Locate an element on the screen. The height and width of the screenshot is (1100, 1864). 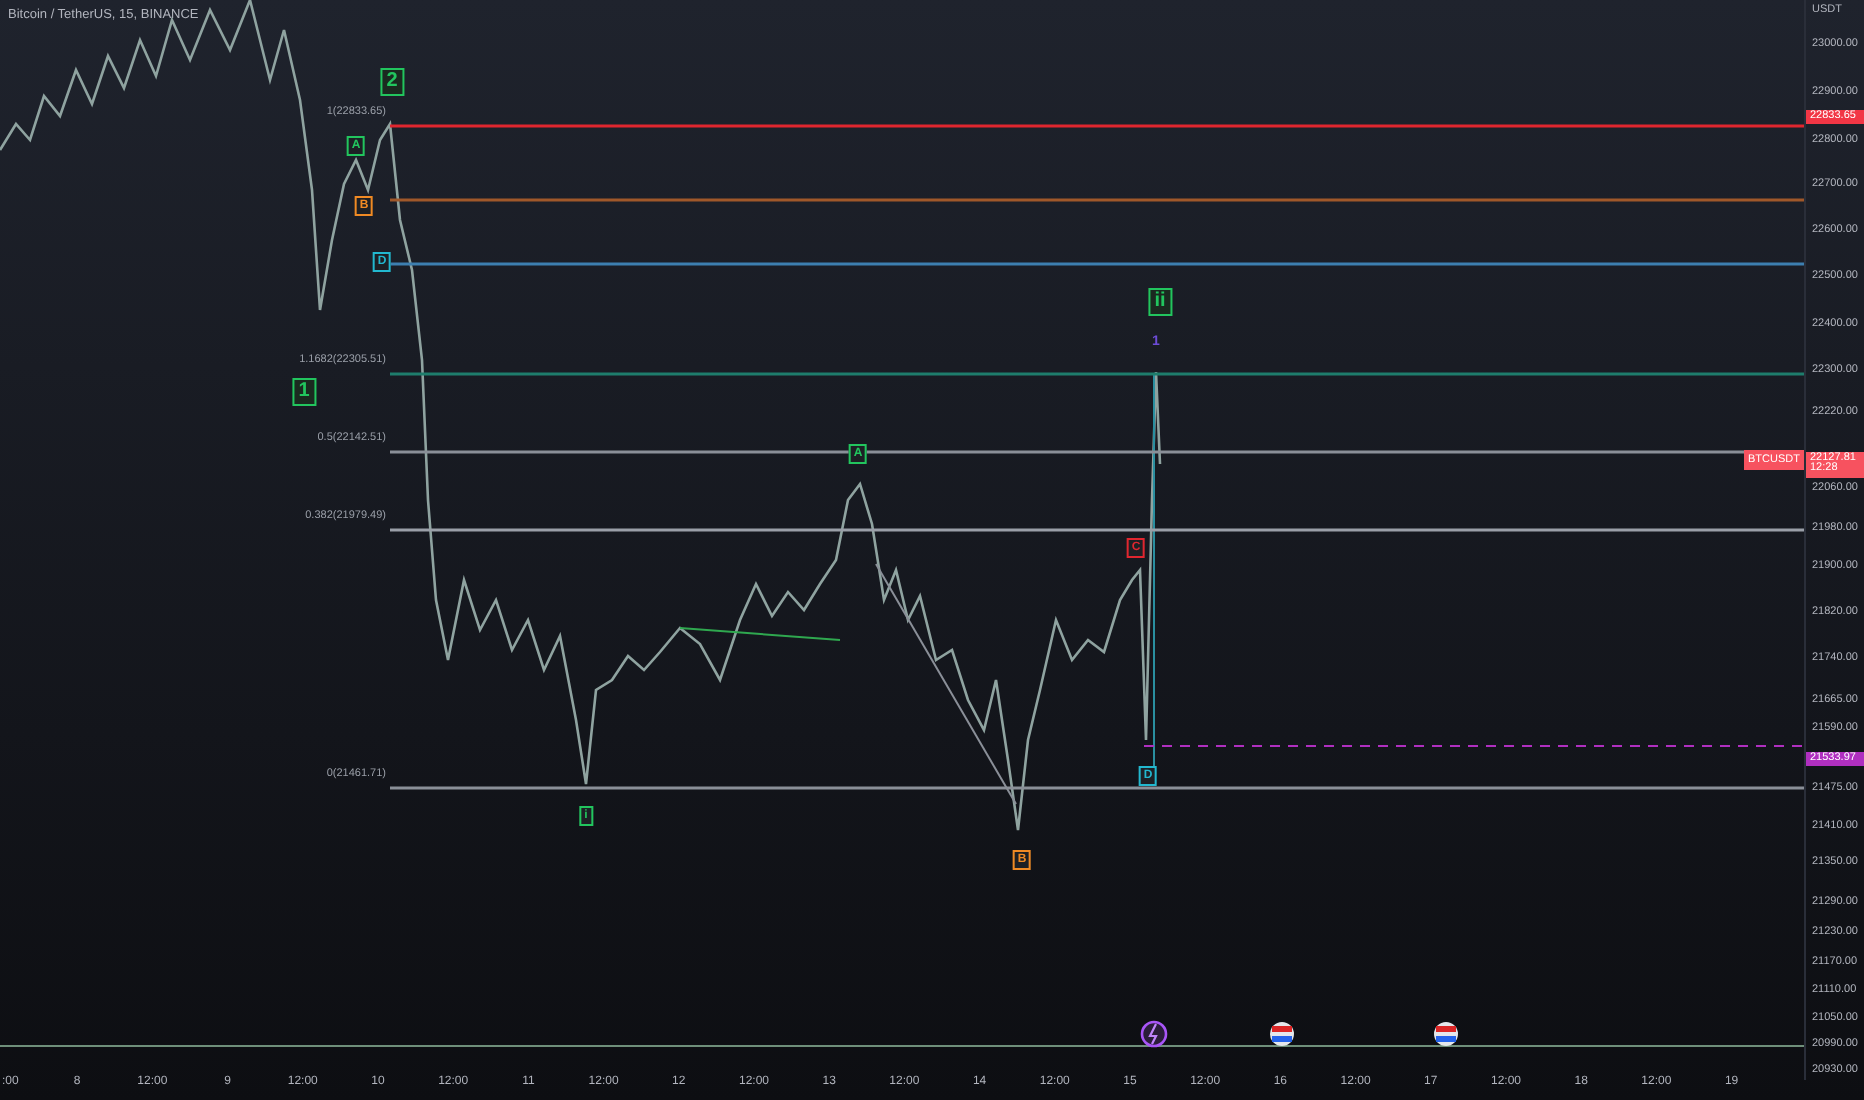
dividend-icon is located at coordinates (1154, 1034).